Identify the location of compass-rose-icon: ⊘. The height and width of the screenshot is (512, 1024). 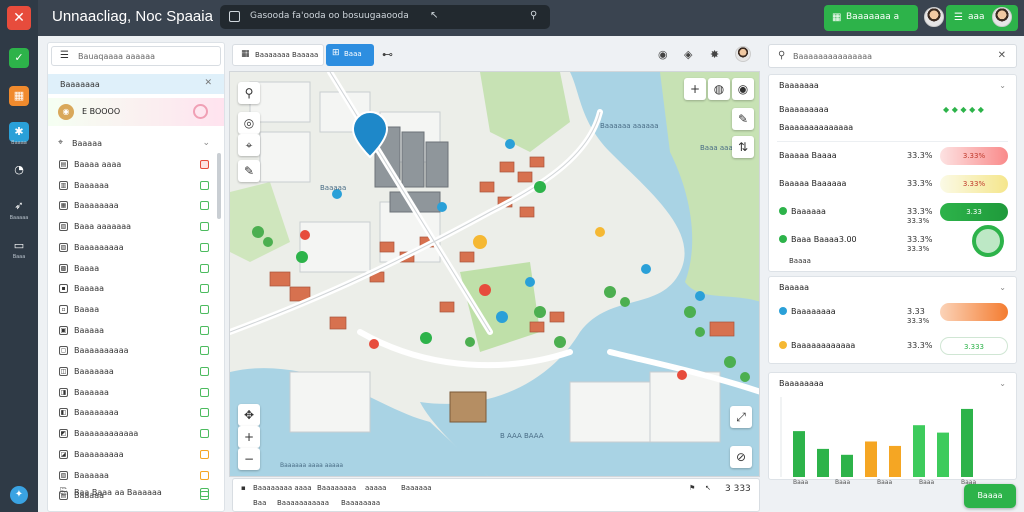
(741, 457).